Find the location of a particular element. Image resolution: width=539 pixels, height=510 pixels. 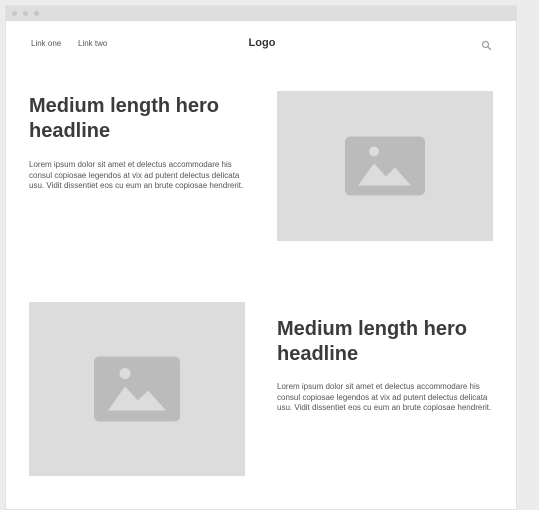

nav-link-two: Link two is located at coordinates (92, 43).